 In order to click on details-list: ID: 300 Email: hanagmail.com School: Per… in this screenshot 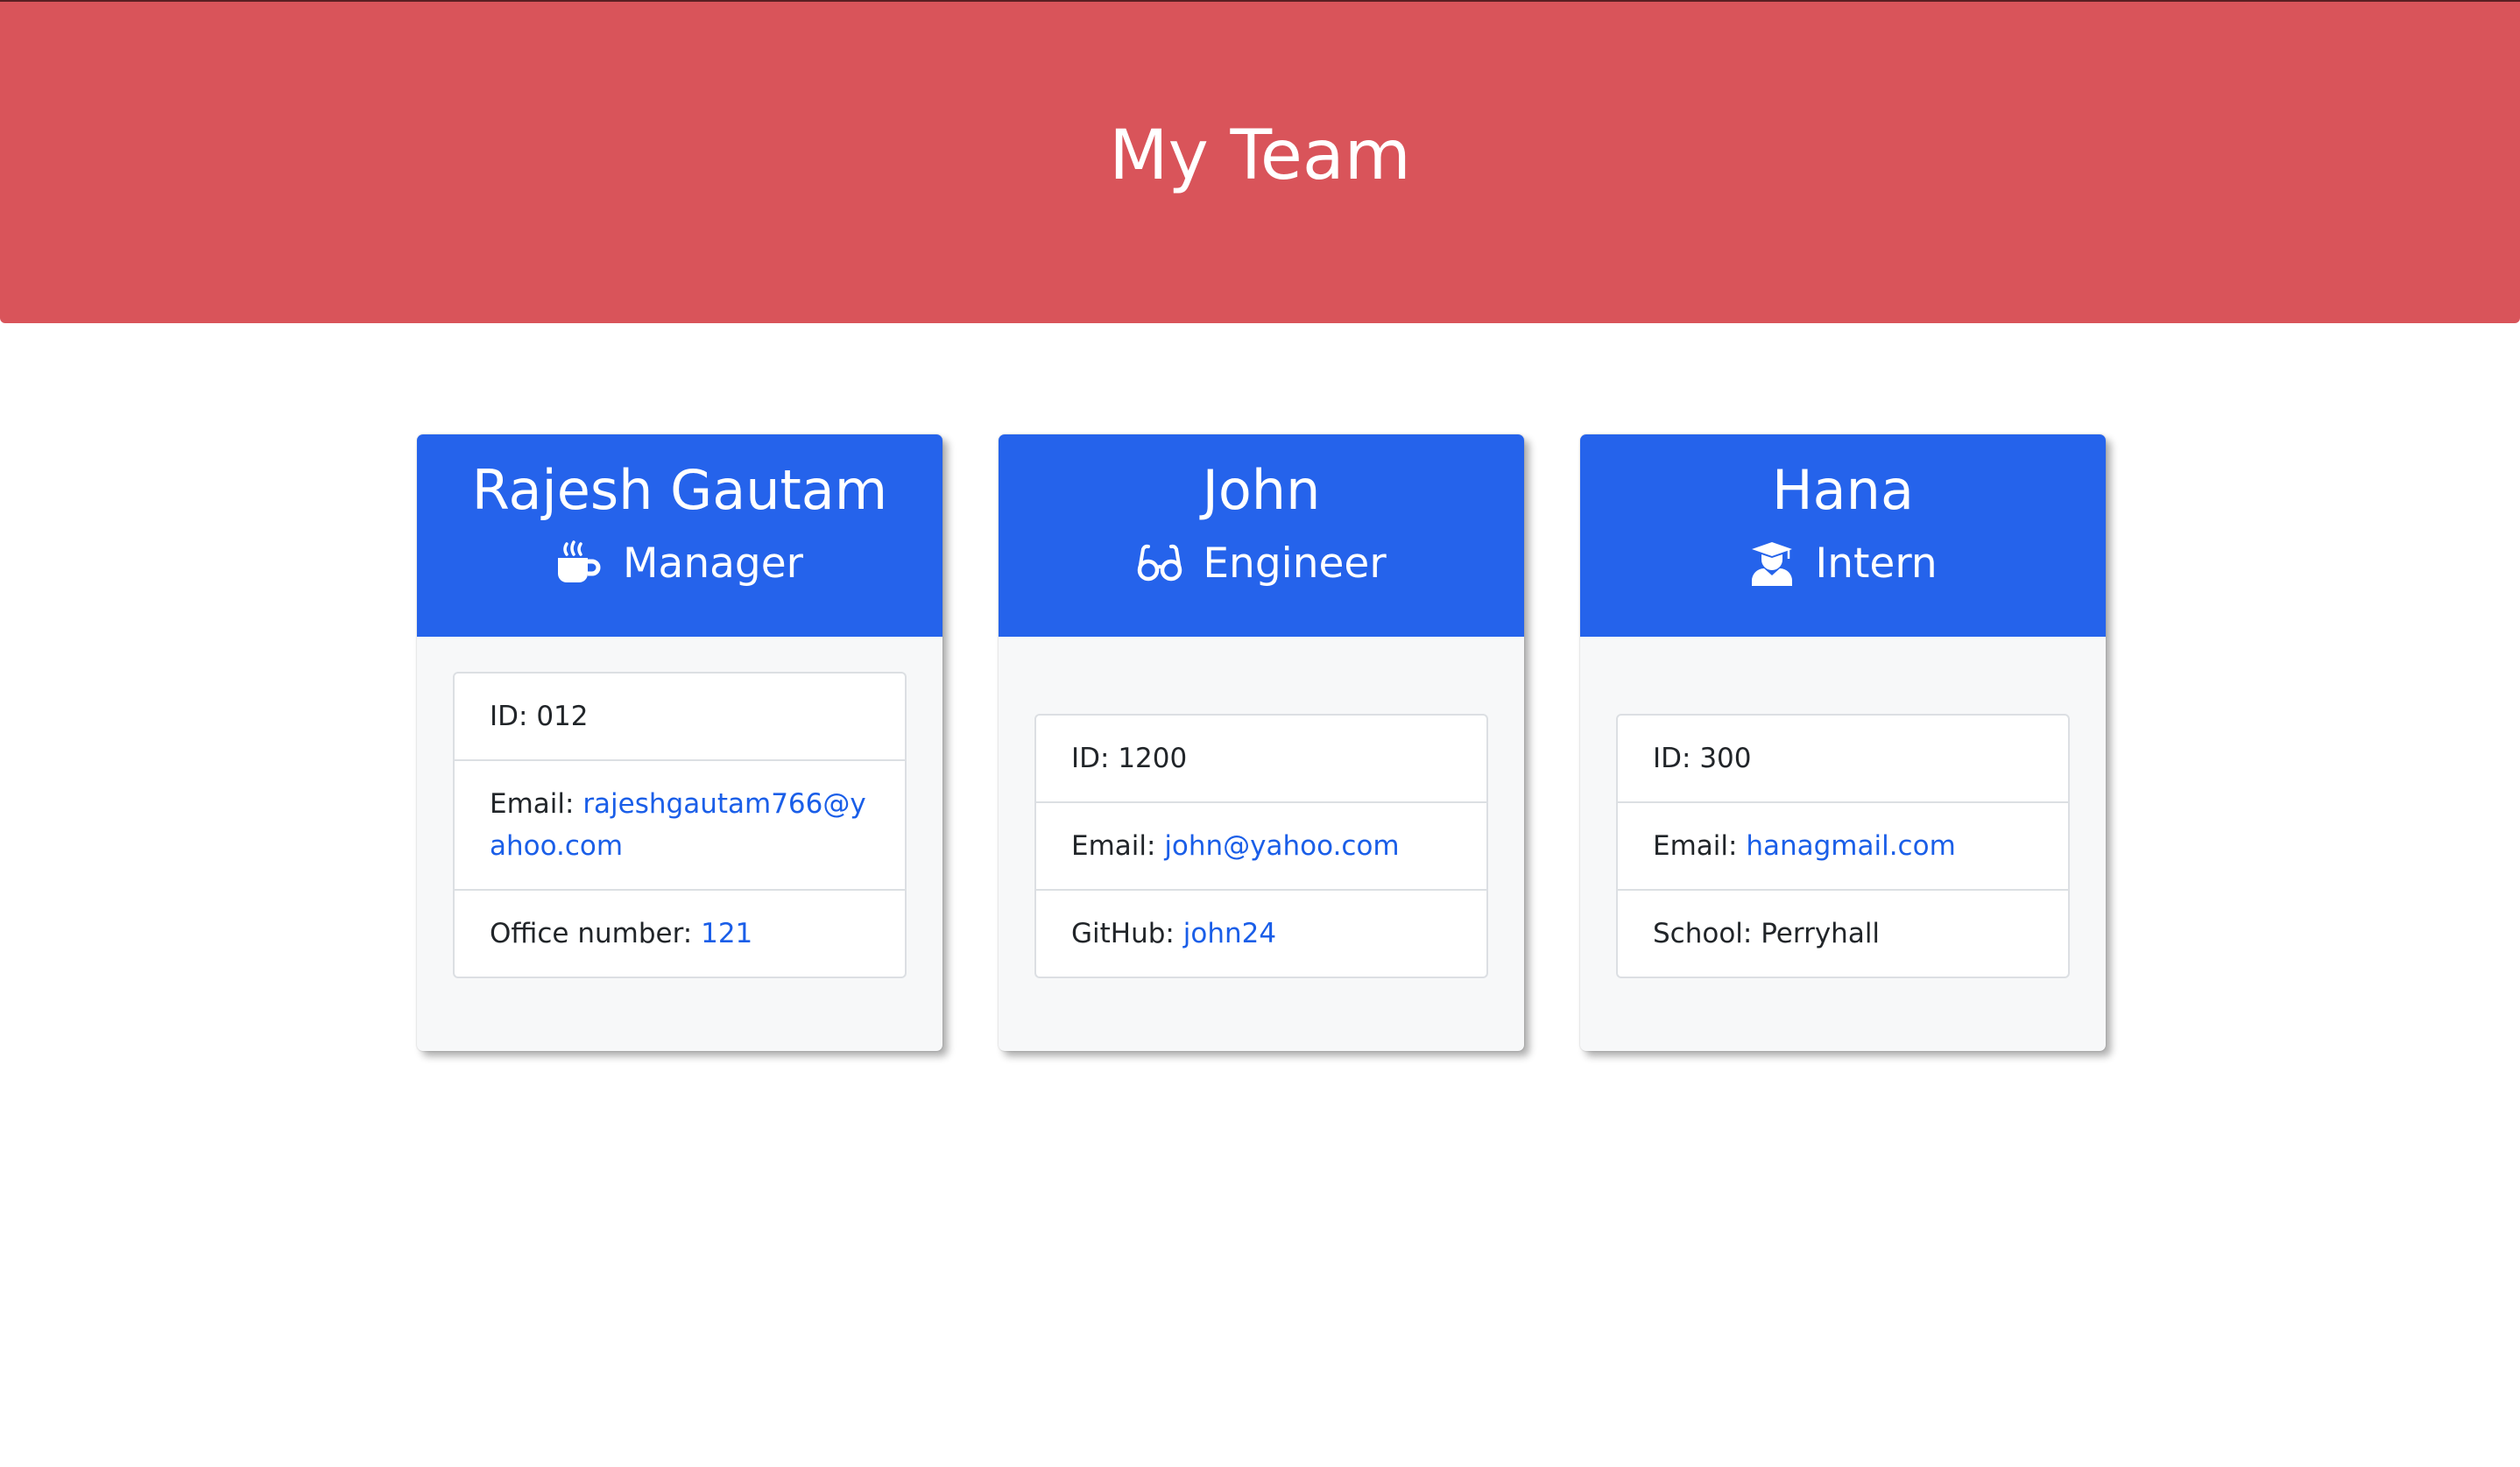, I will do `click(1843, 846)`.